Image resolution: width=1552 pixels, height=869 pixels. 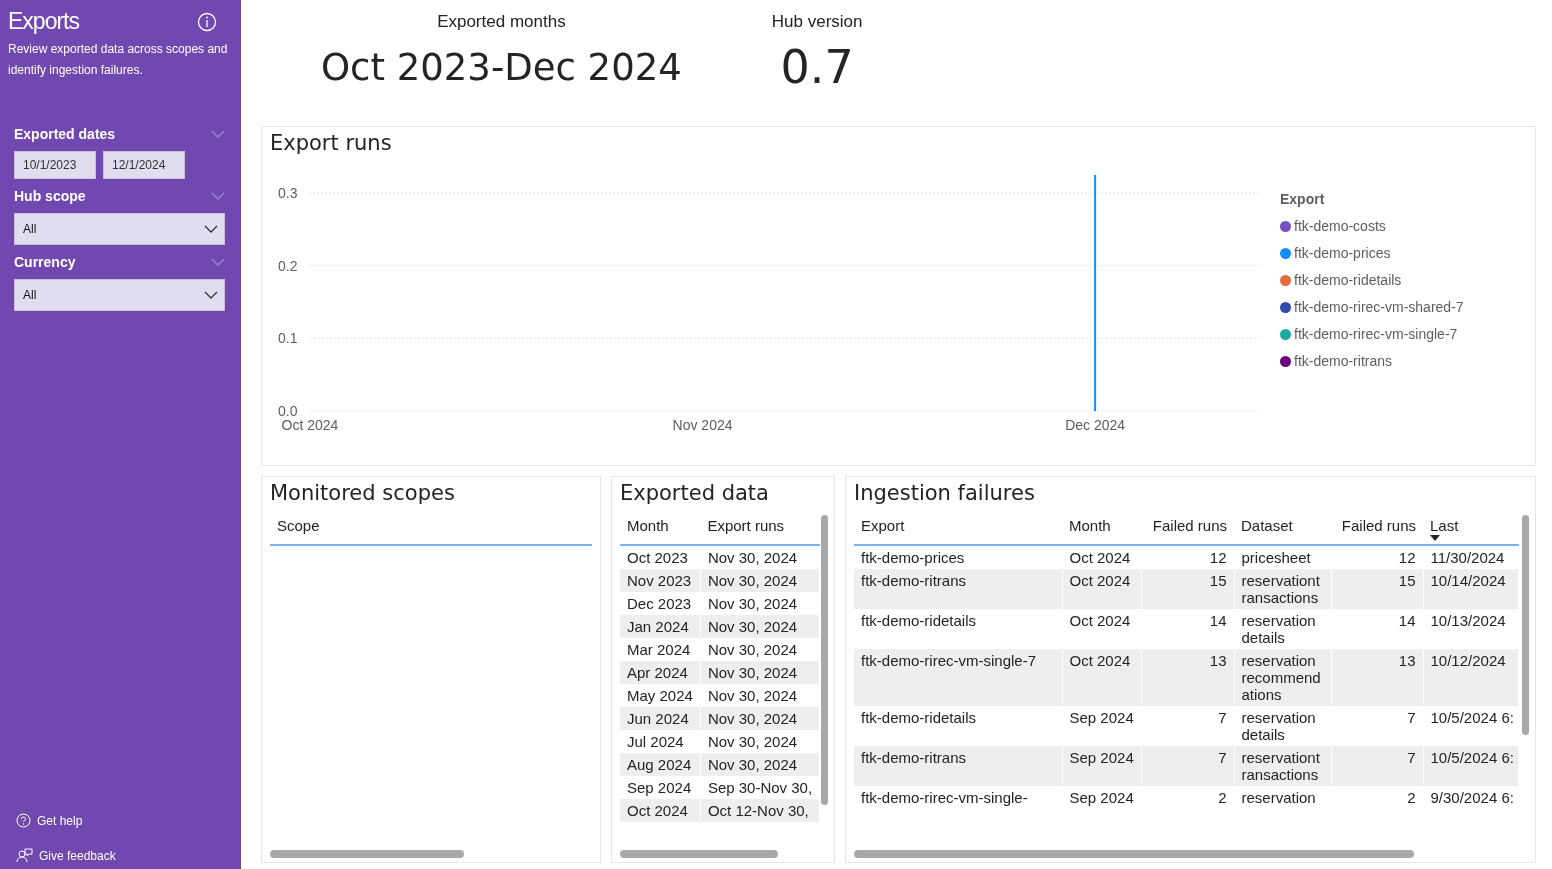 I want to click on legend-item: ftk-demo-rirec-vm-shared-7, so click(x=1372, y=307).